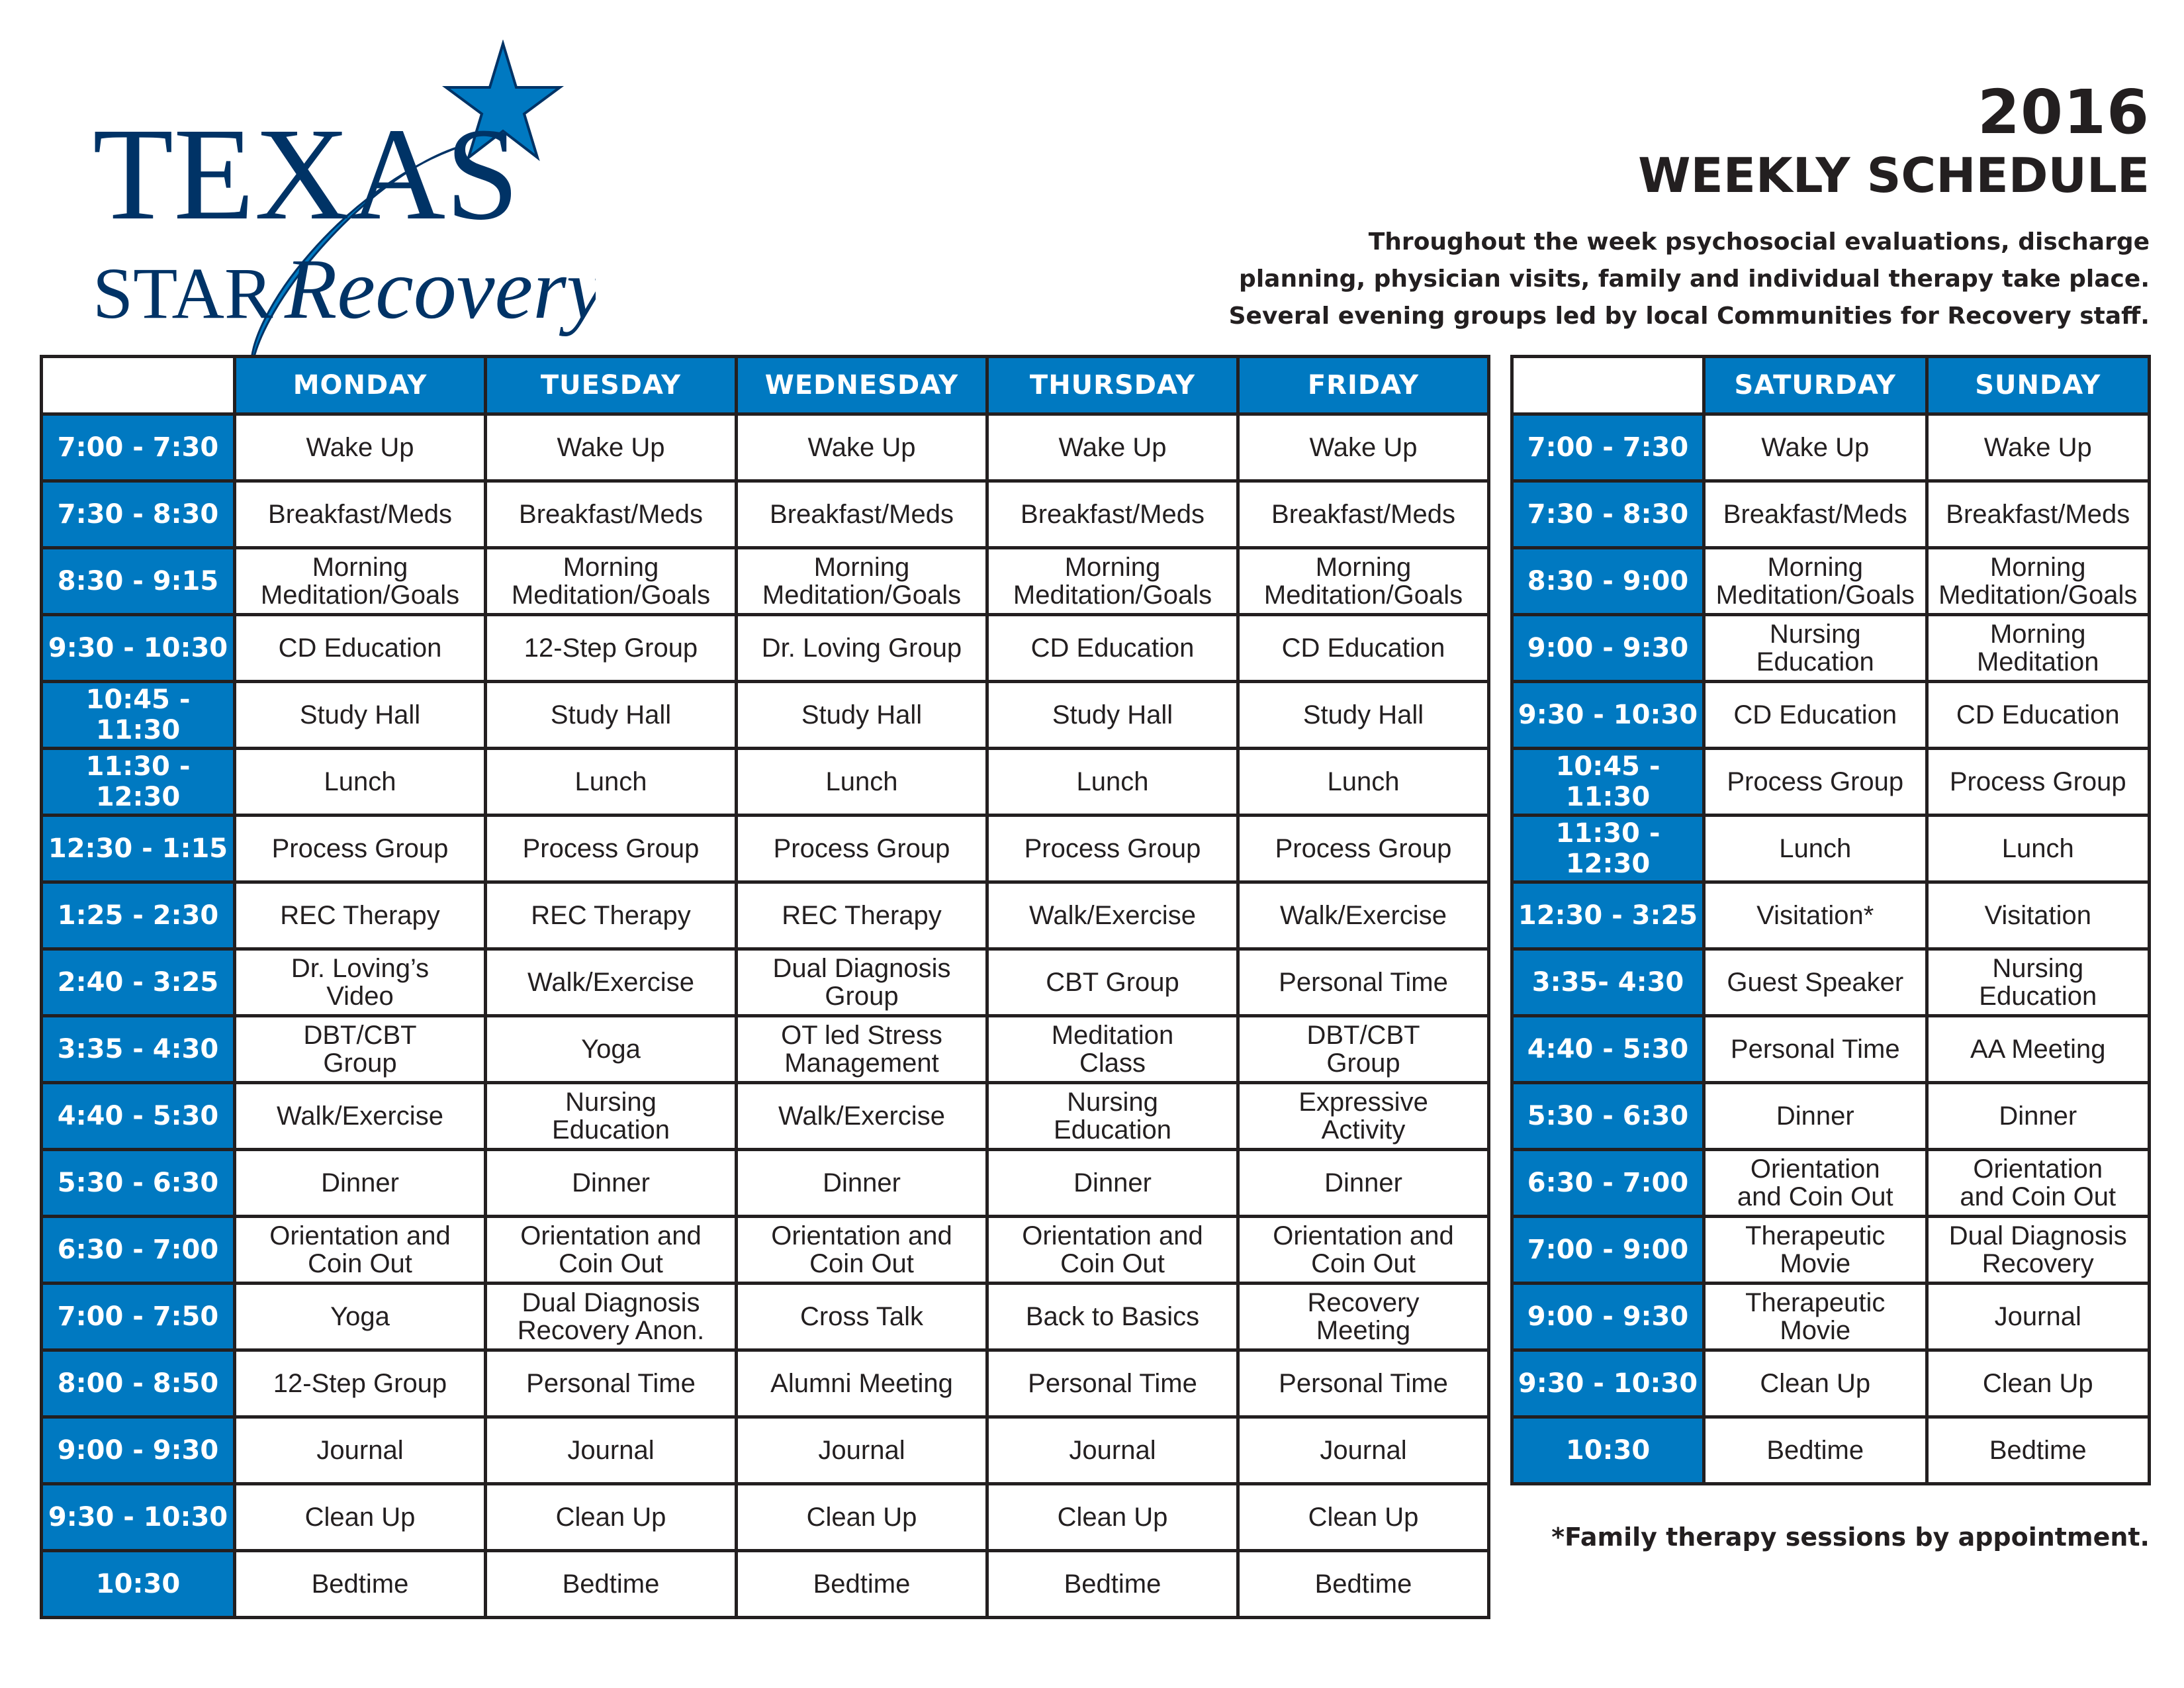 This screenshot has height=1688, width=2184. What do you see at coordinates (1815, 648) in the screenshot?
I see `activity-cell: Nursing Education` at bounding box center [1815, 648].